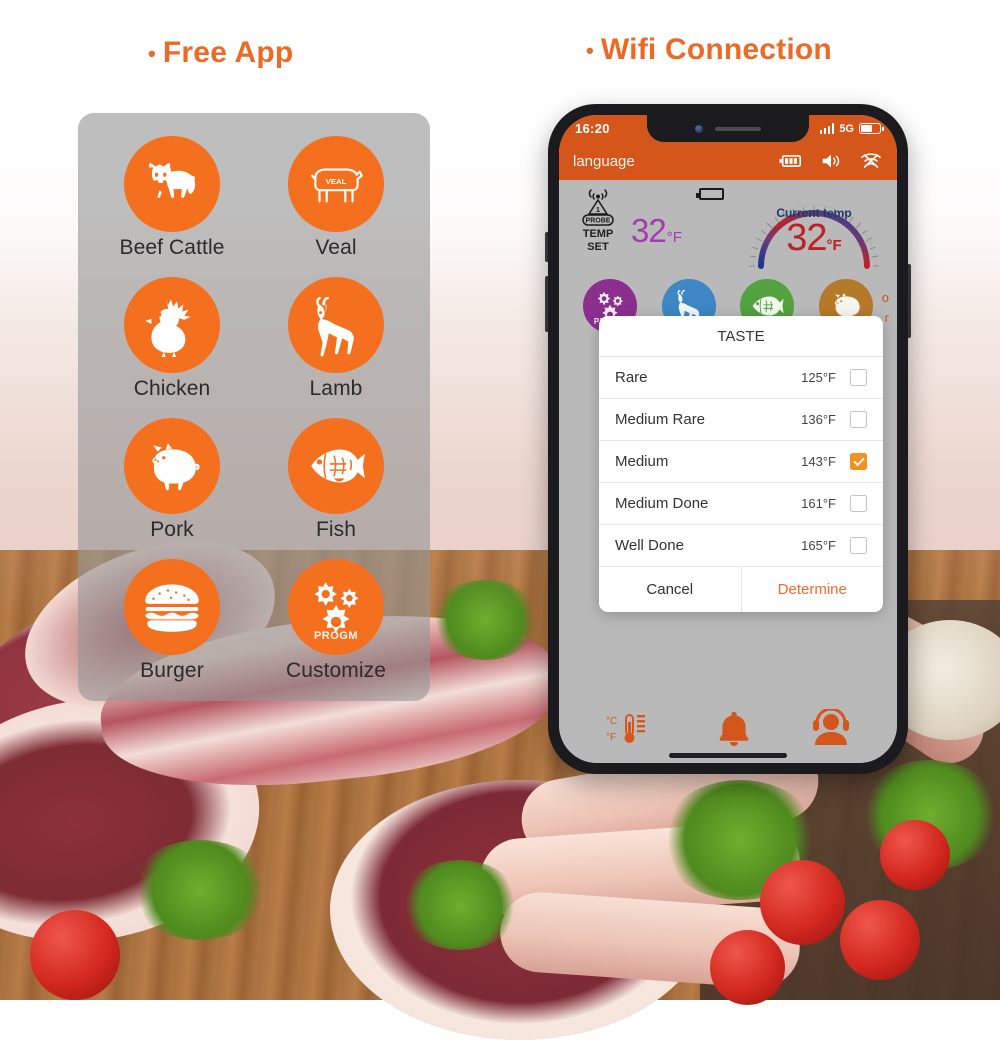 The height and width of the screenshot is (1040, 1000). Describe the element at coordinates (741, 504) in the screenshot. I see `taste-option-medium-done: Medium Done 161°F` at that location.